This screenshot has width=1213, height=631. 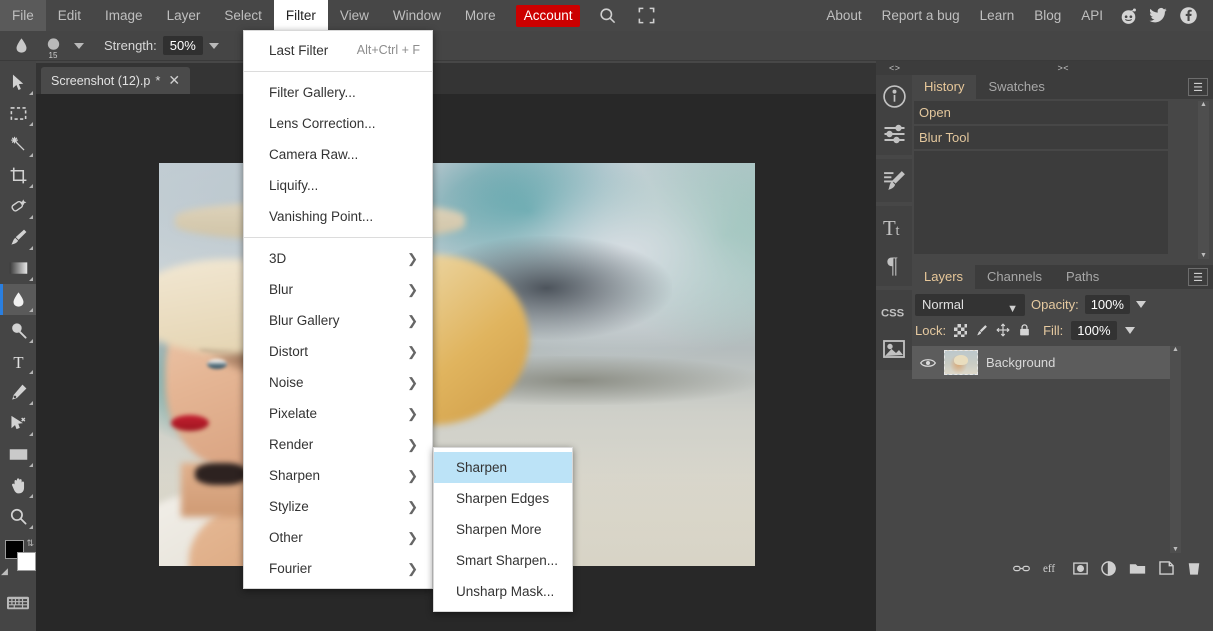 I want to click on strength-value: 50%, so click(x=182, y=45).